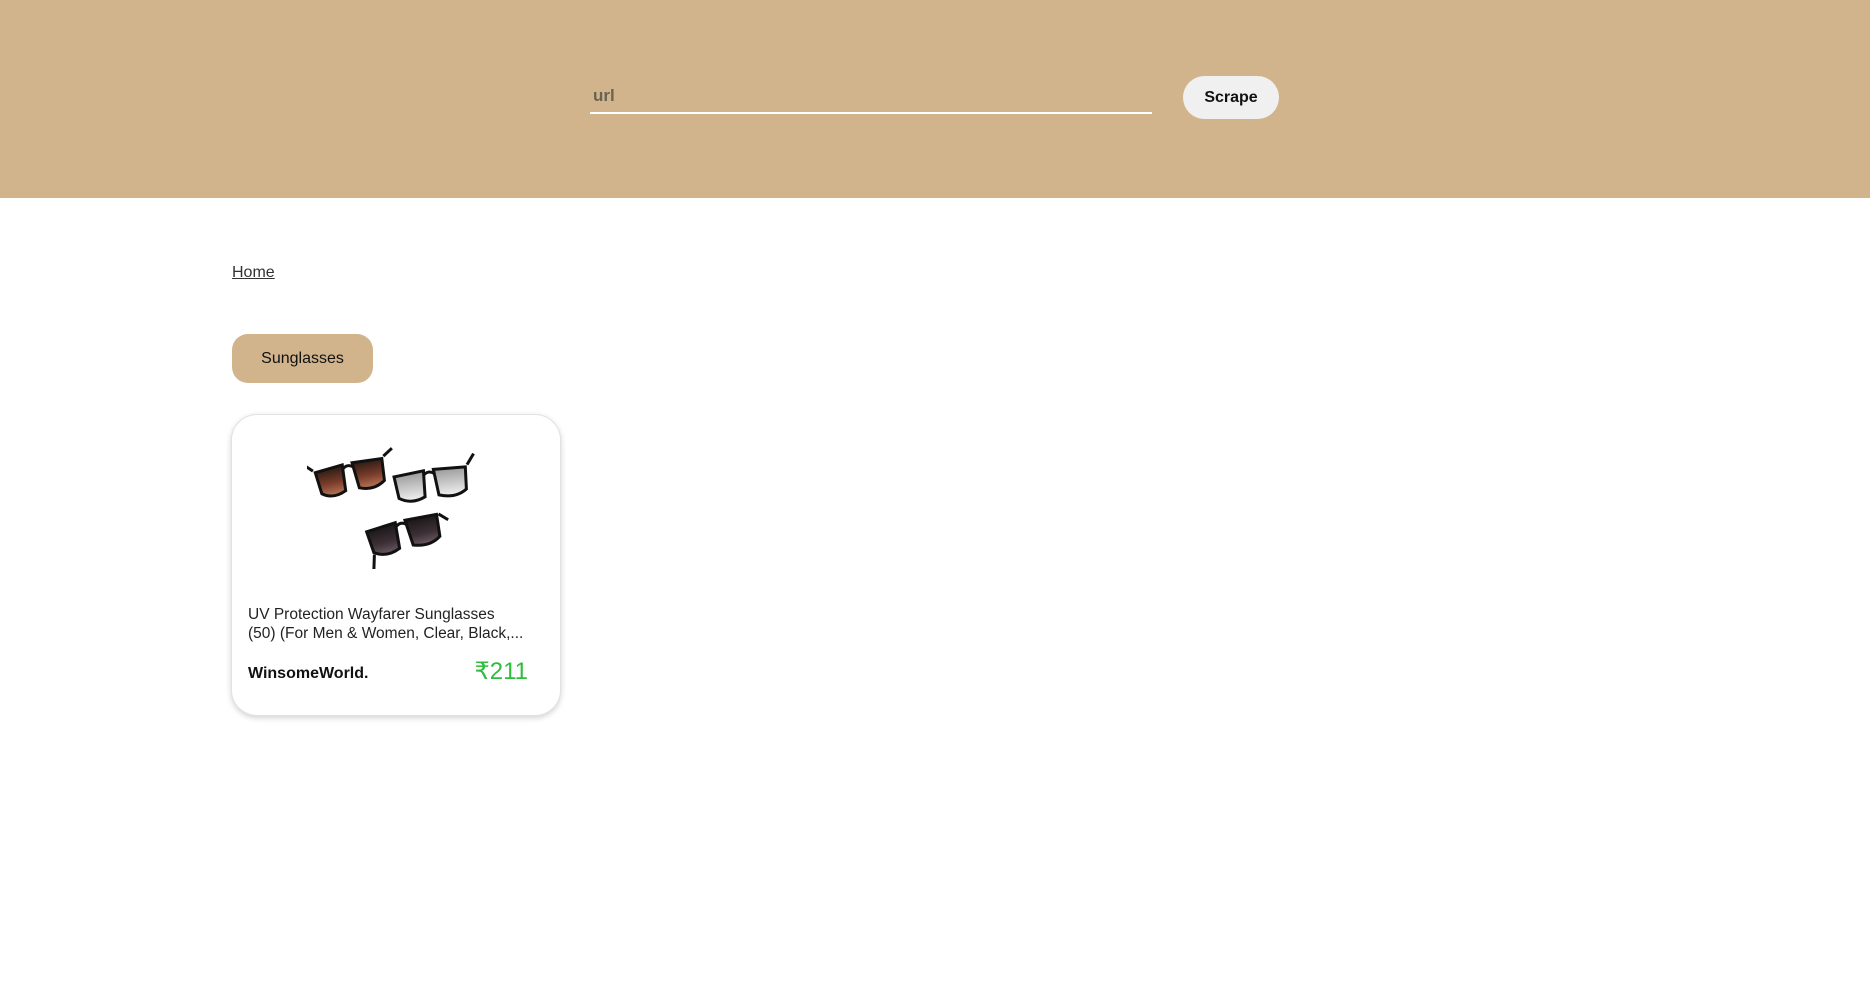 This screenshot has width=1870, height=995. I want to click on breadcrumb-home-link: Home, so click(253, 272).